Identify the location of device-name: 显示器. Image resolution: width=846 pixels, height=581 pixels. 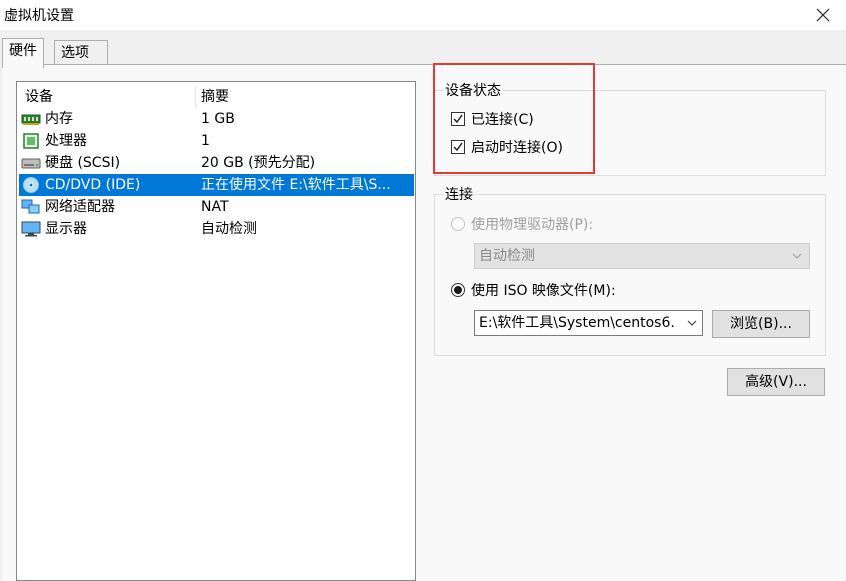
(66, 229).